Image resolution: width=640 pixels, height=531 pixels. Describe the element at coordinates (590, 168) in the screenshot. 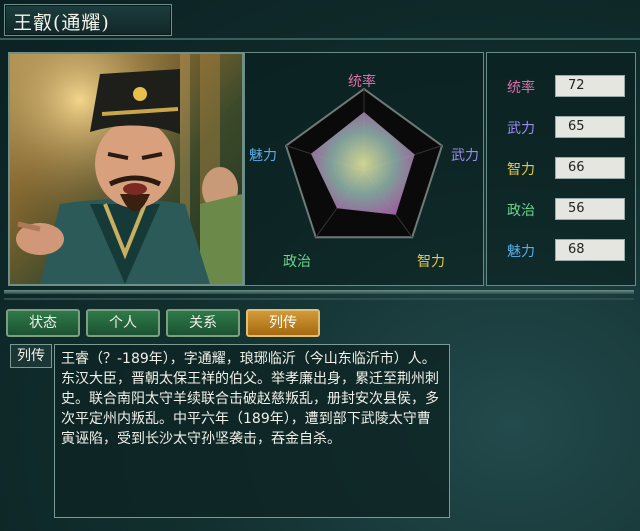

I see `stat-value-box: 66` at that location.